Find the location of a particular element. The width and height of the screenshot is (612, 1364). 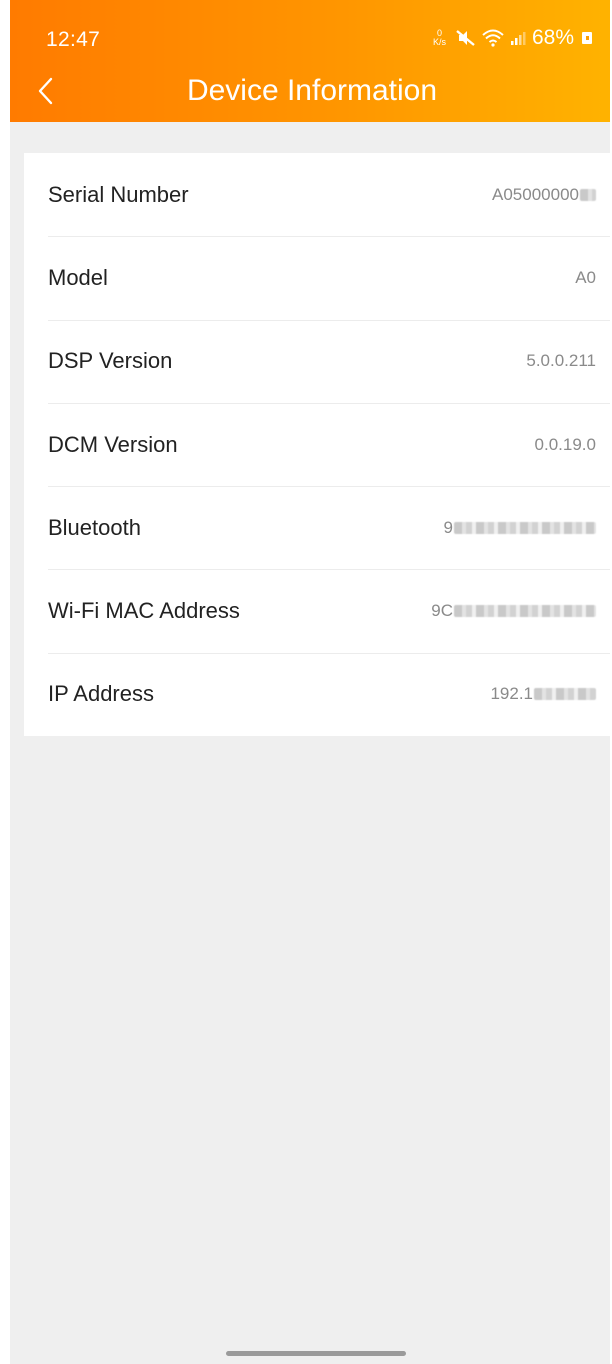

signal-icon is located at coordinates (518, 38).